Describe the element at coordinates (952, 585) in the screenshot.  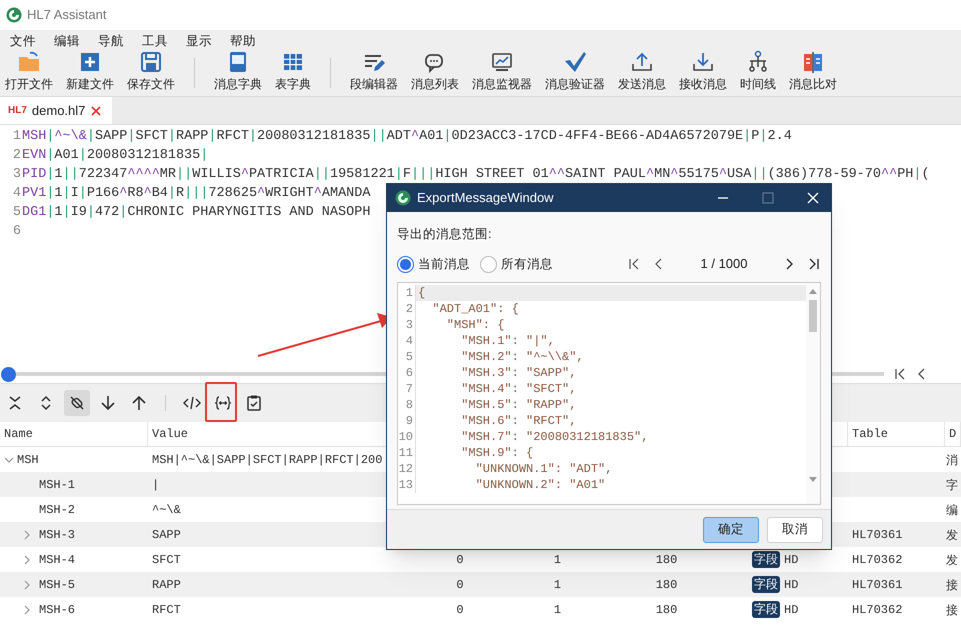
I see `table-cell-text: 接` at that location.